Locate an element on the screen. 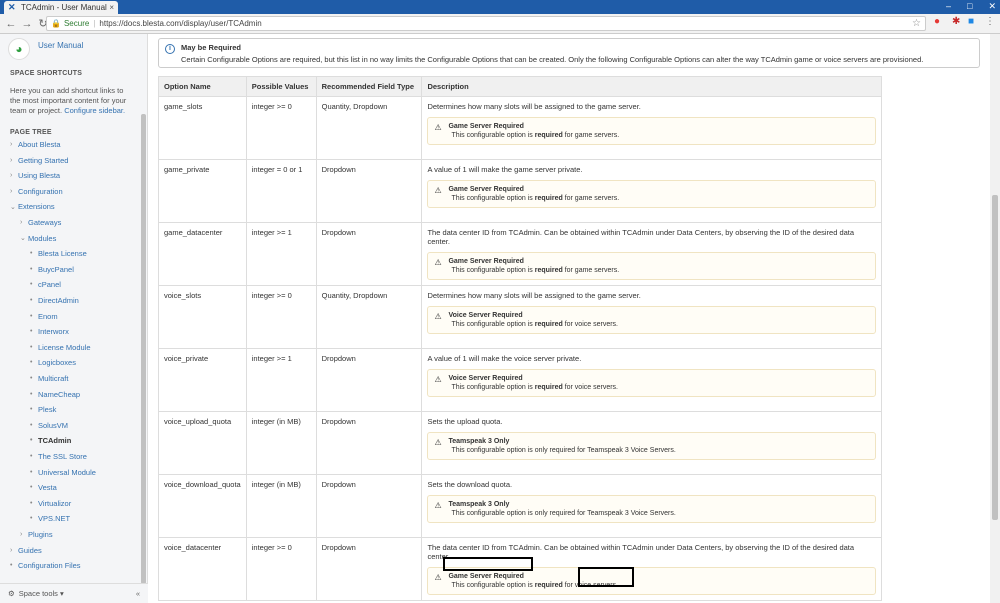 The height and width of the screenshot is (603, 1000). sidebar-scroll-thumb is located at coordinates (143, 349).